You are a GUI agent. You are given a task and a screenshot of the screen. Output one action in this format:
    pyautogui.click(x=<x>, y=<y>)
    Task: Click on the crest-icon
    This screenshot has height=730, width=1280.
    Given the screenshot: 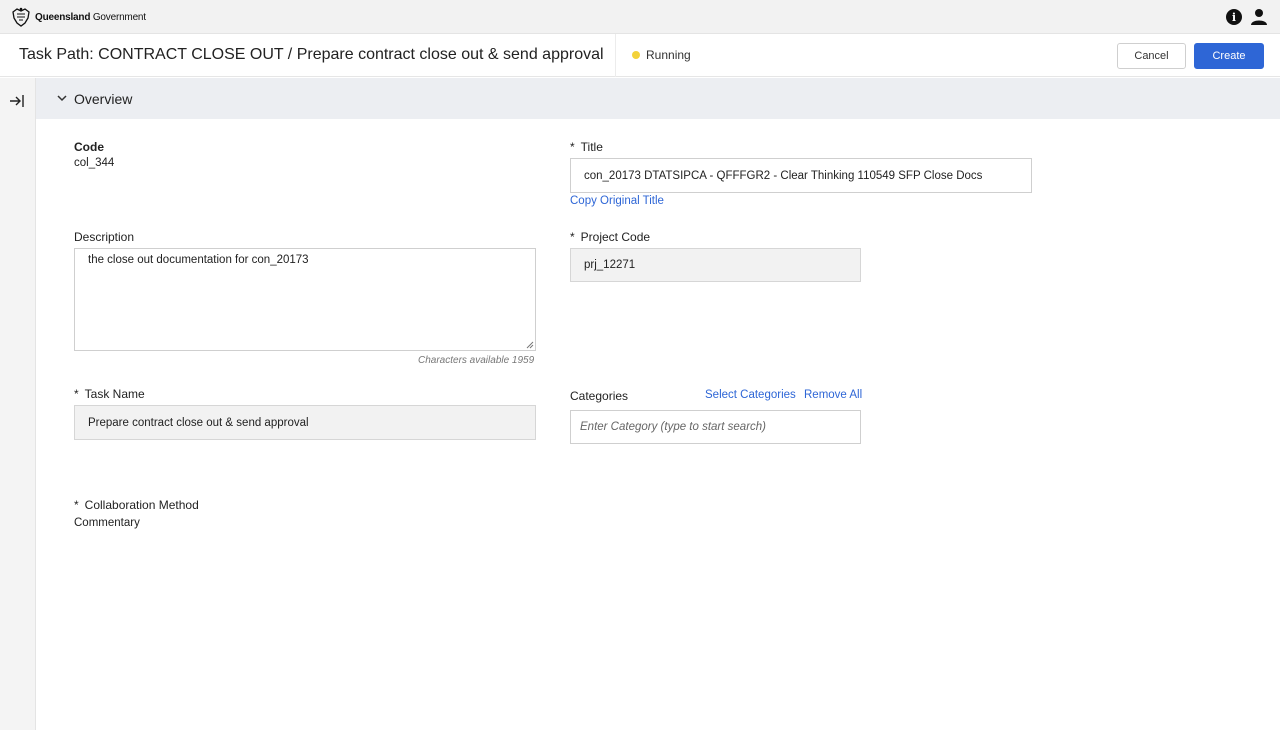 What is the action you would take?
    pyautogui.click(x=21, y=17)
    